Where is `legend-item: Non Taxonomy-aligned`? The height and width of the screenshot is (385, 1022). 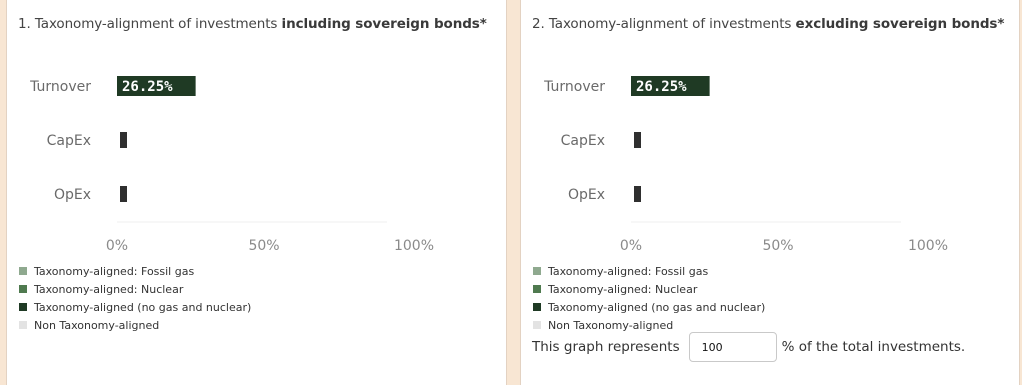
legend-item: Non Taxonomy-aligned is located at coordinates (135, 325).